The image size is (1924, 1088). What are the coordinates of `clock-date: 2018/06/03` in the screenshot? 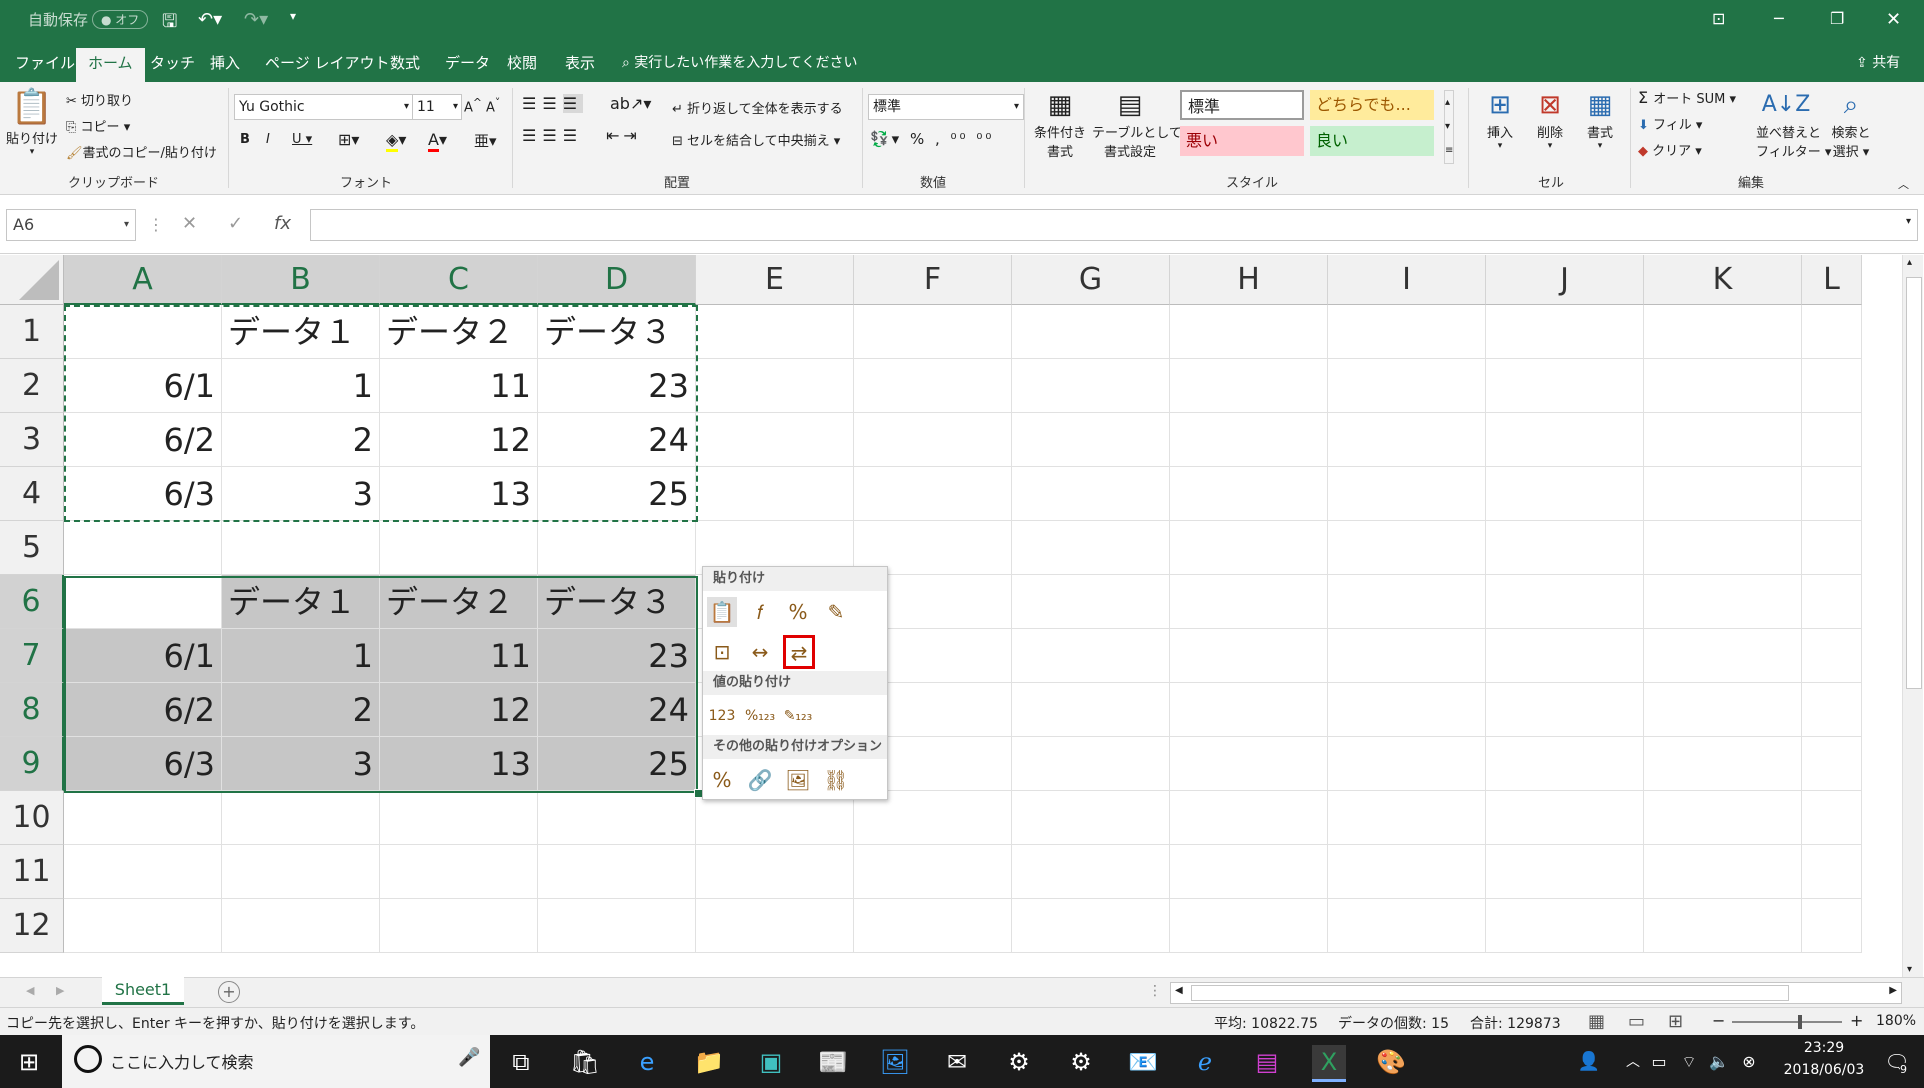 It's located at (1824, 1070).